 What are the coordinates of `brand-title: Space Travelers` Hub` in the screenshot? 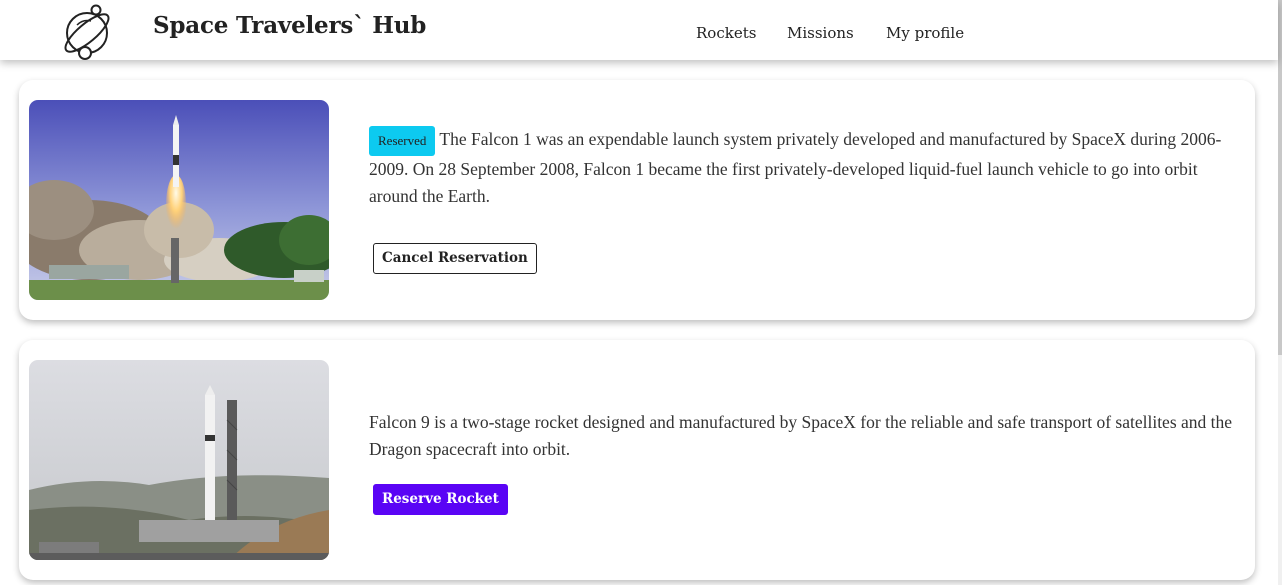 It's located at (290, 25).